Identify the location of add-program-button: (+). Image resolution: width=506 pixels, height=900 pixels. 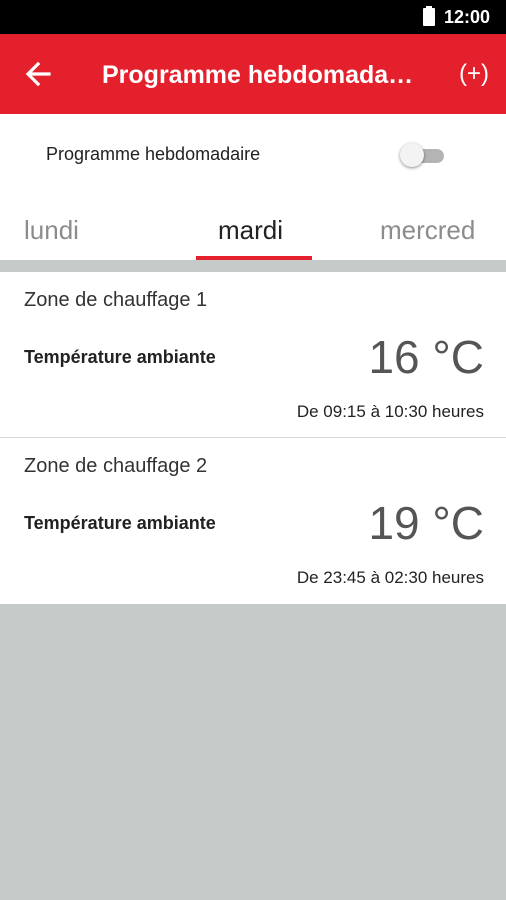
(474, 74).